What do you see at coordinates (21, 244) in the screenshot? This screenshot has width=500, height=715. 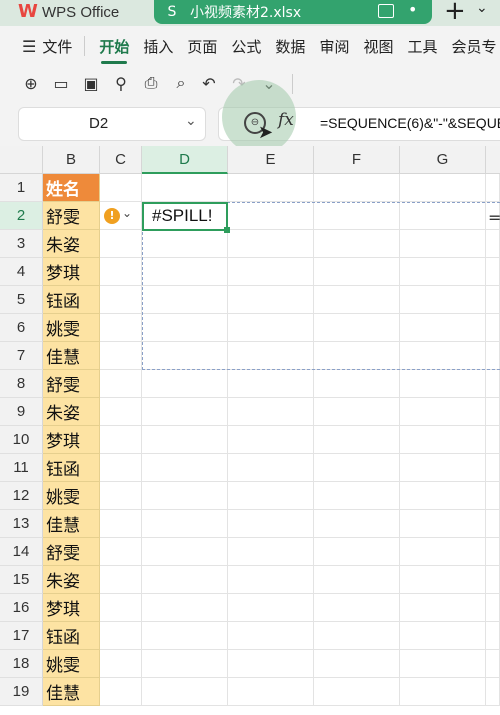 I see `row-header: 3` at bounding box center [21, 244].